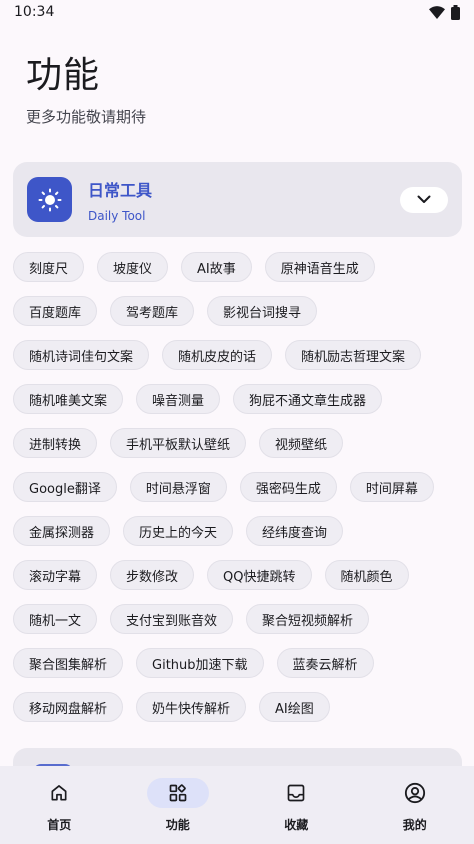 This screenshot has width=474, height=844. Describe the element at coordinates (301, 443) in the screenshot. I see `tool-chip: 视频壁纸` at that location.